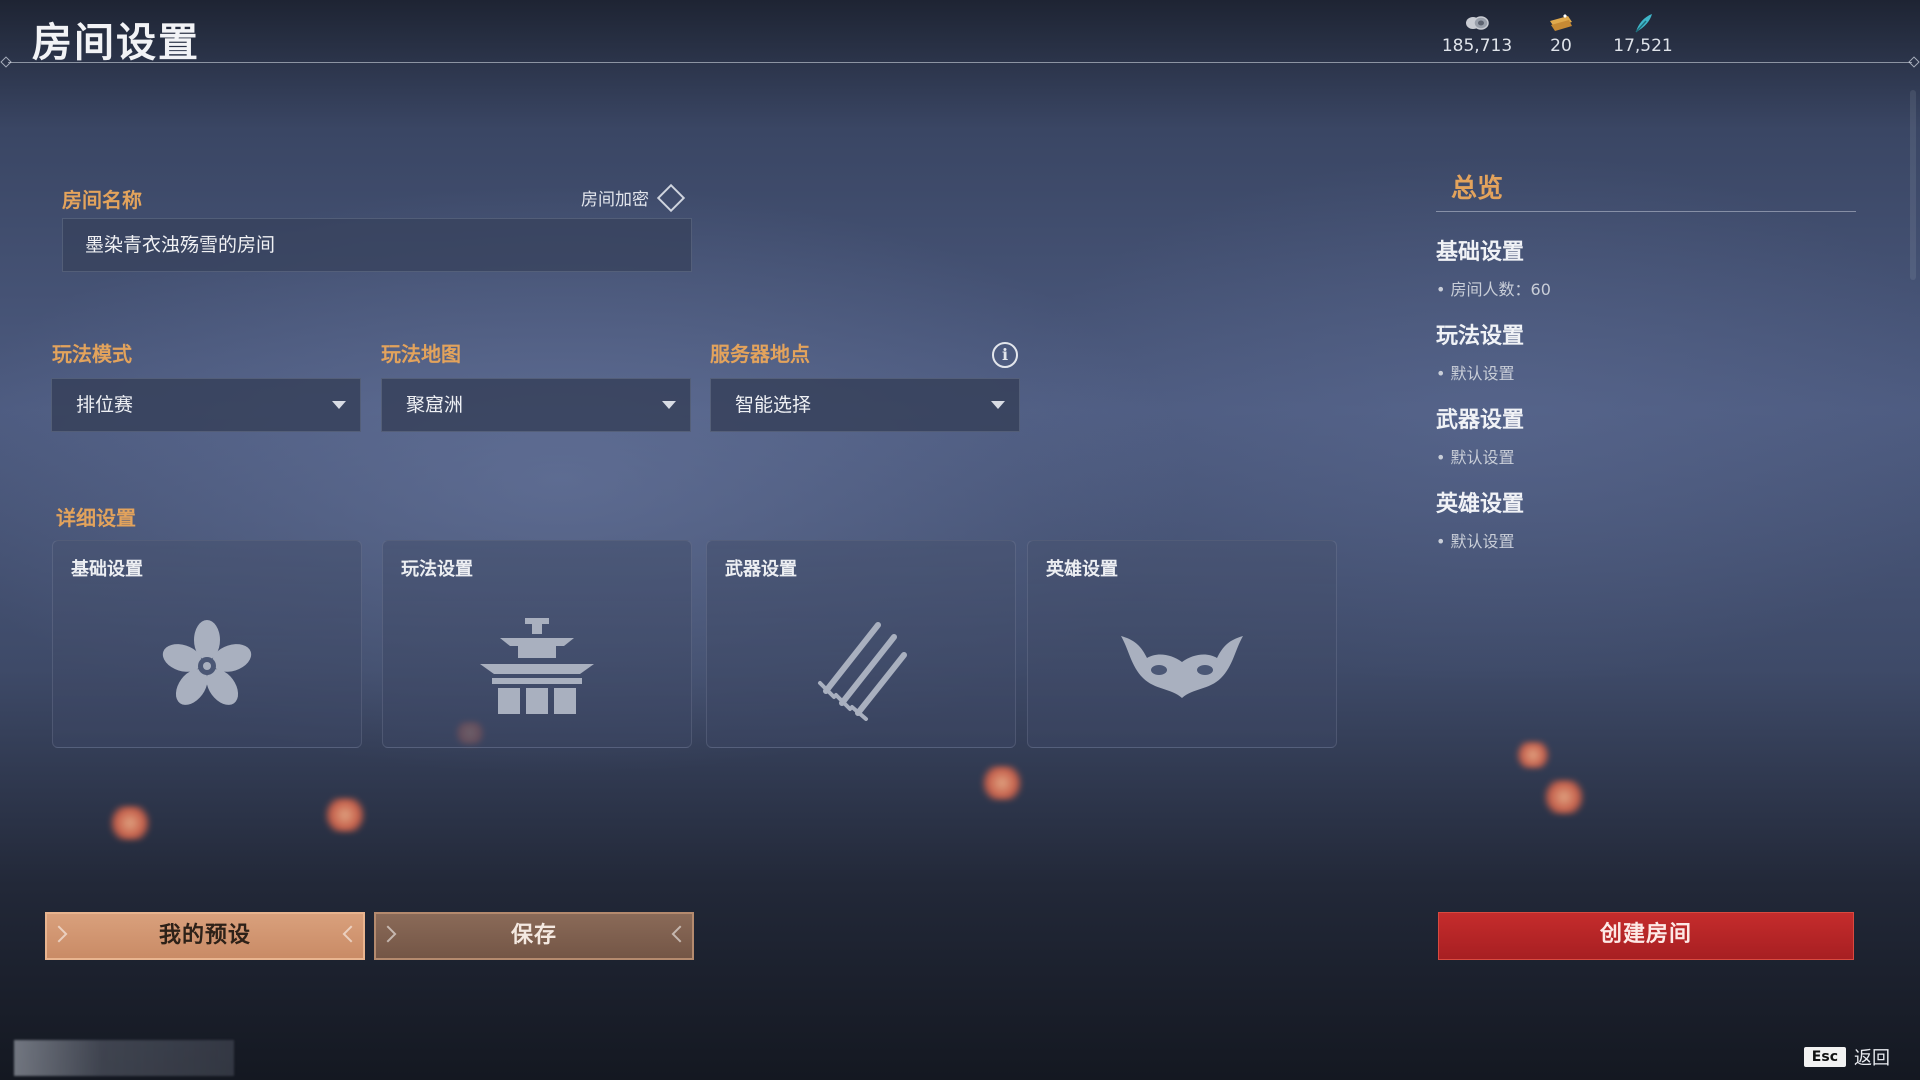 This screenshot has width=1920, height=1080. What do you see at coordinates (1646, 267) in the screenshot?
I see `overview-section: 基础设置 • 房间人数：60` at bounding box center [1646, 267].